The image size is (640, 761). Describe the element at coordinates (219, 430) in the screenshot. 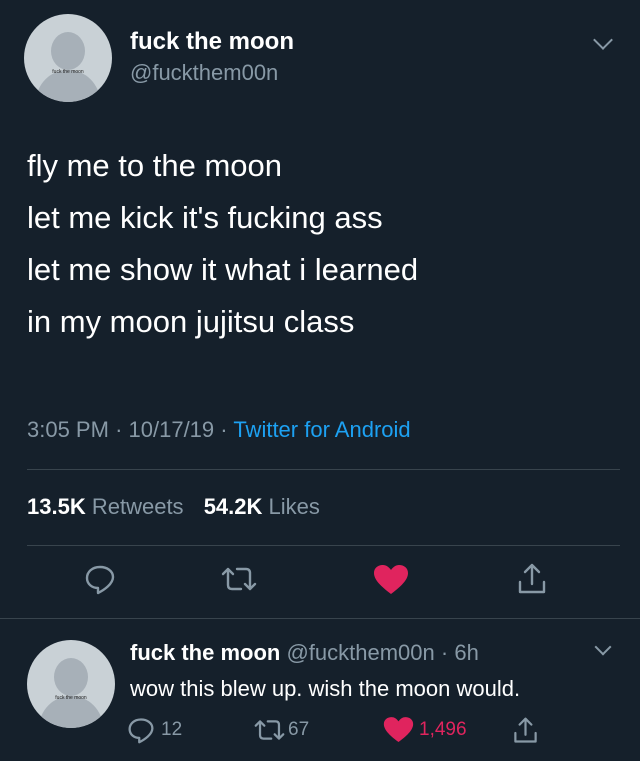

I see `tweet-meta: 3:05 PM · 10/17/19 · Twitter for Android` at that location.